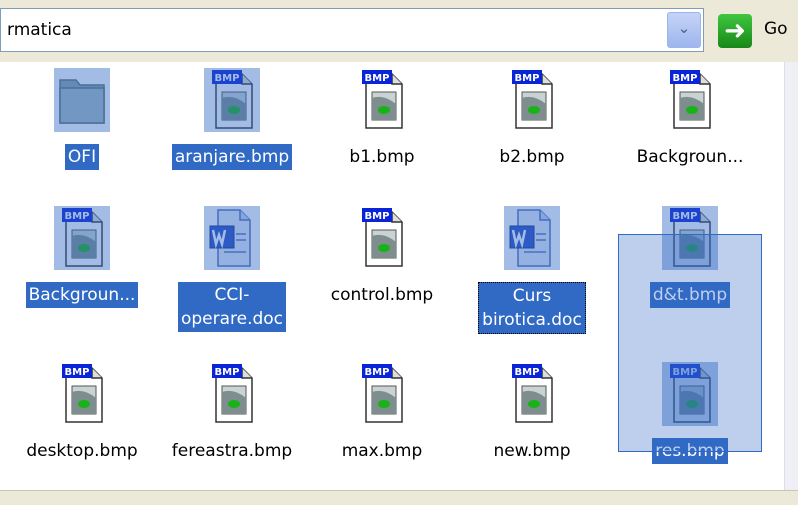 The height and width of the screenshot is (505, 798). What do you see at coordinates (735, 31) in the screenshot?
I see `go-arrow-icon: ➜` at bounding box center [735, 31].